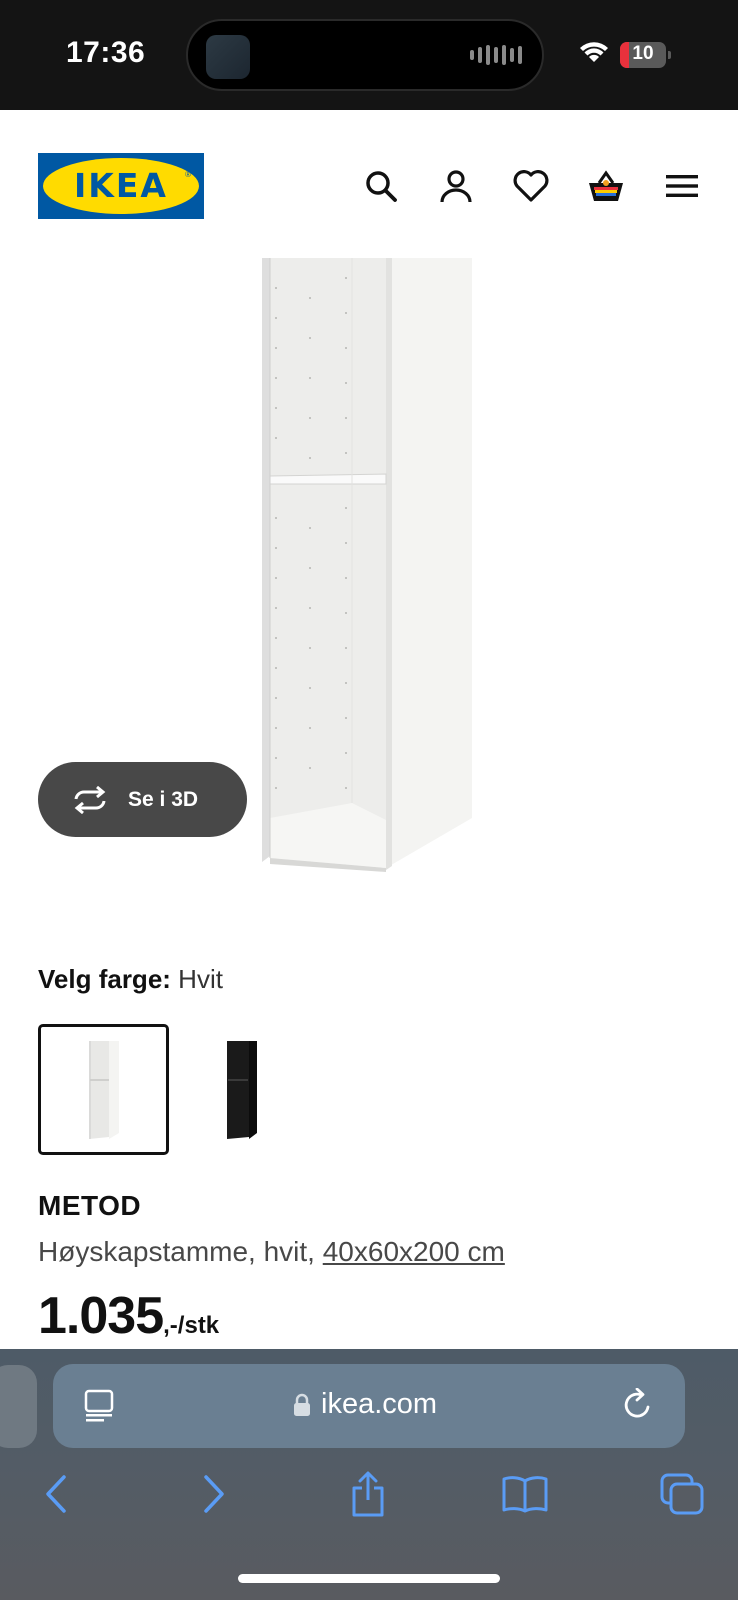 Image resolution: width=738 pixels, height=1600 pixels. I want to click on reader-mode-icon, so click(99, 1406).